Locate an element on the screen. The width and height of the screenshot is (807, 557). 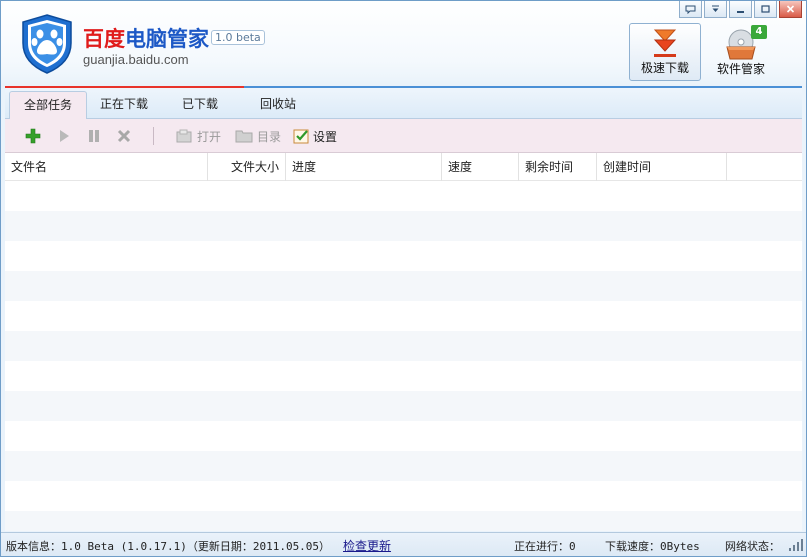
close-button is located at coordinates (790, 9).